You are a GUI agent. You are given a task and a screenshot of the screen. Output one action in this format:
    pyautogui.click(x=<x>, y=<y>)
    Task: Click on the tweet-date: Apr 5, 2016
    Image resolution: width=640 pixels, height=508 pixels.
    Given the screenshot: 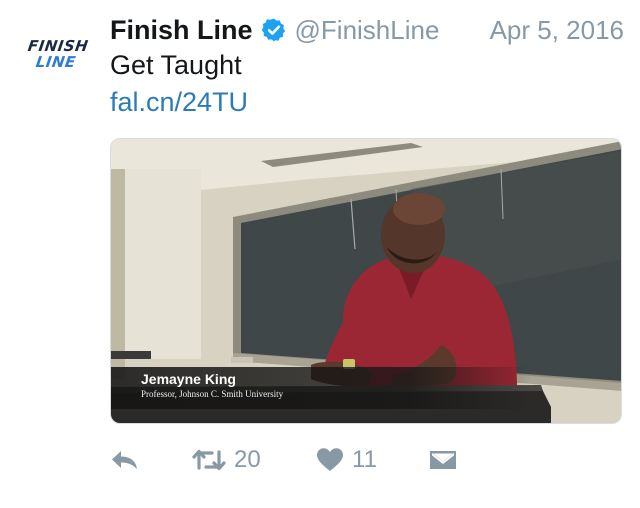 What is the action you would take?
    pyautogui.click(x=557, y=30)
    